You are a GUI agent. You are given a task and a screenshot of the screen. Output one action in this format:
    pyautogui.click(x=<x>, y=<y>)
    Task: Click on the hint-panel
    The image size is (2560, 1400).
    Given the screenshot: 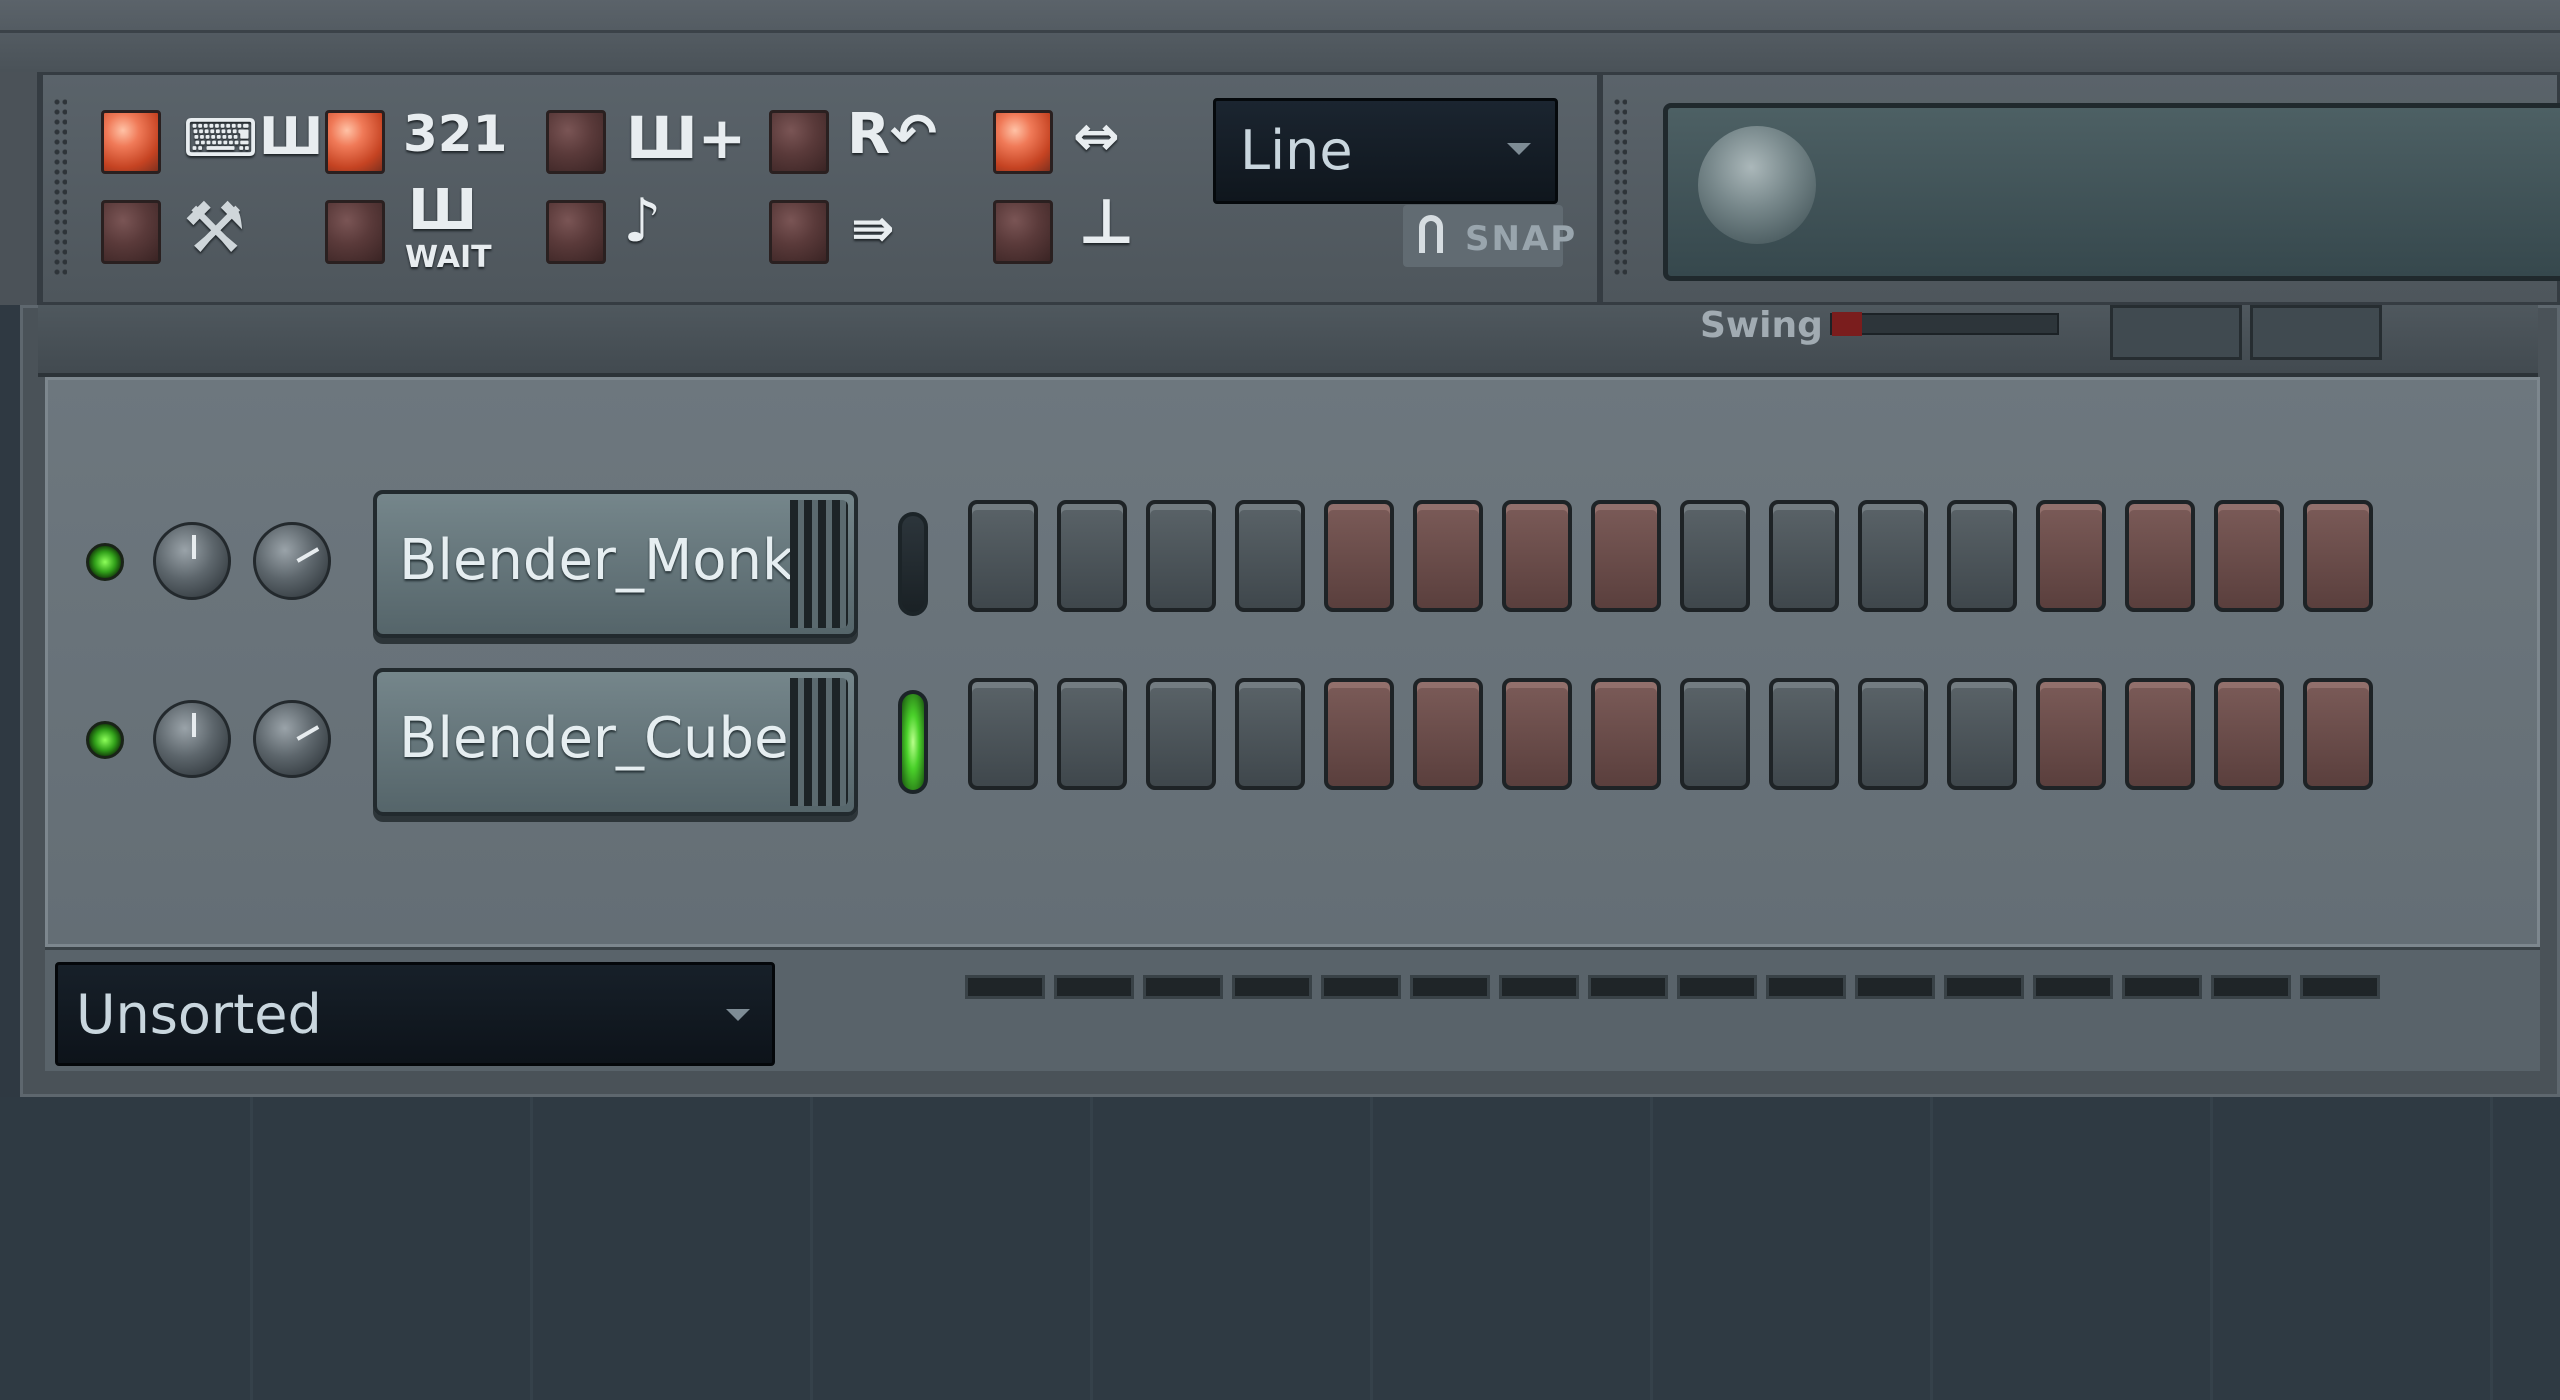 What is the action you would take?
    pyautogui.click(x=2080, y=188)
    